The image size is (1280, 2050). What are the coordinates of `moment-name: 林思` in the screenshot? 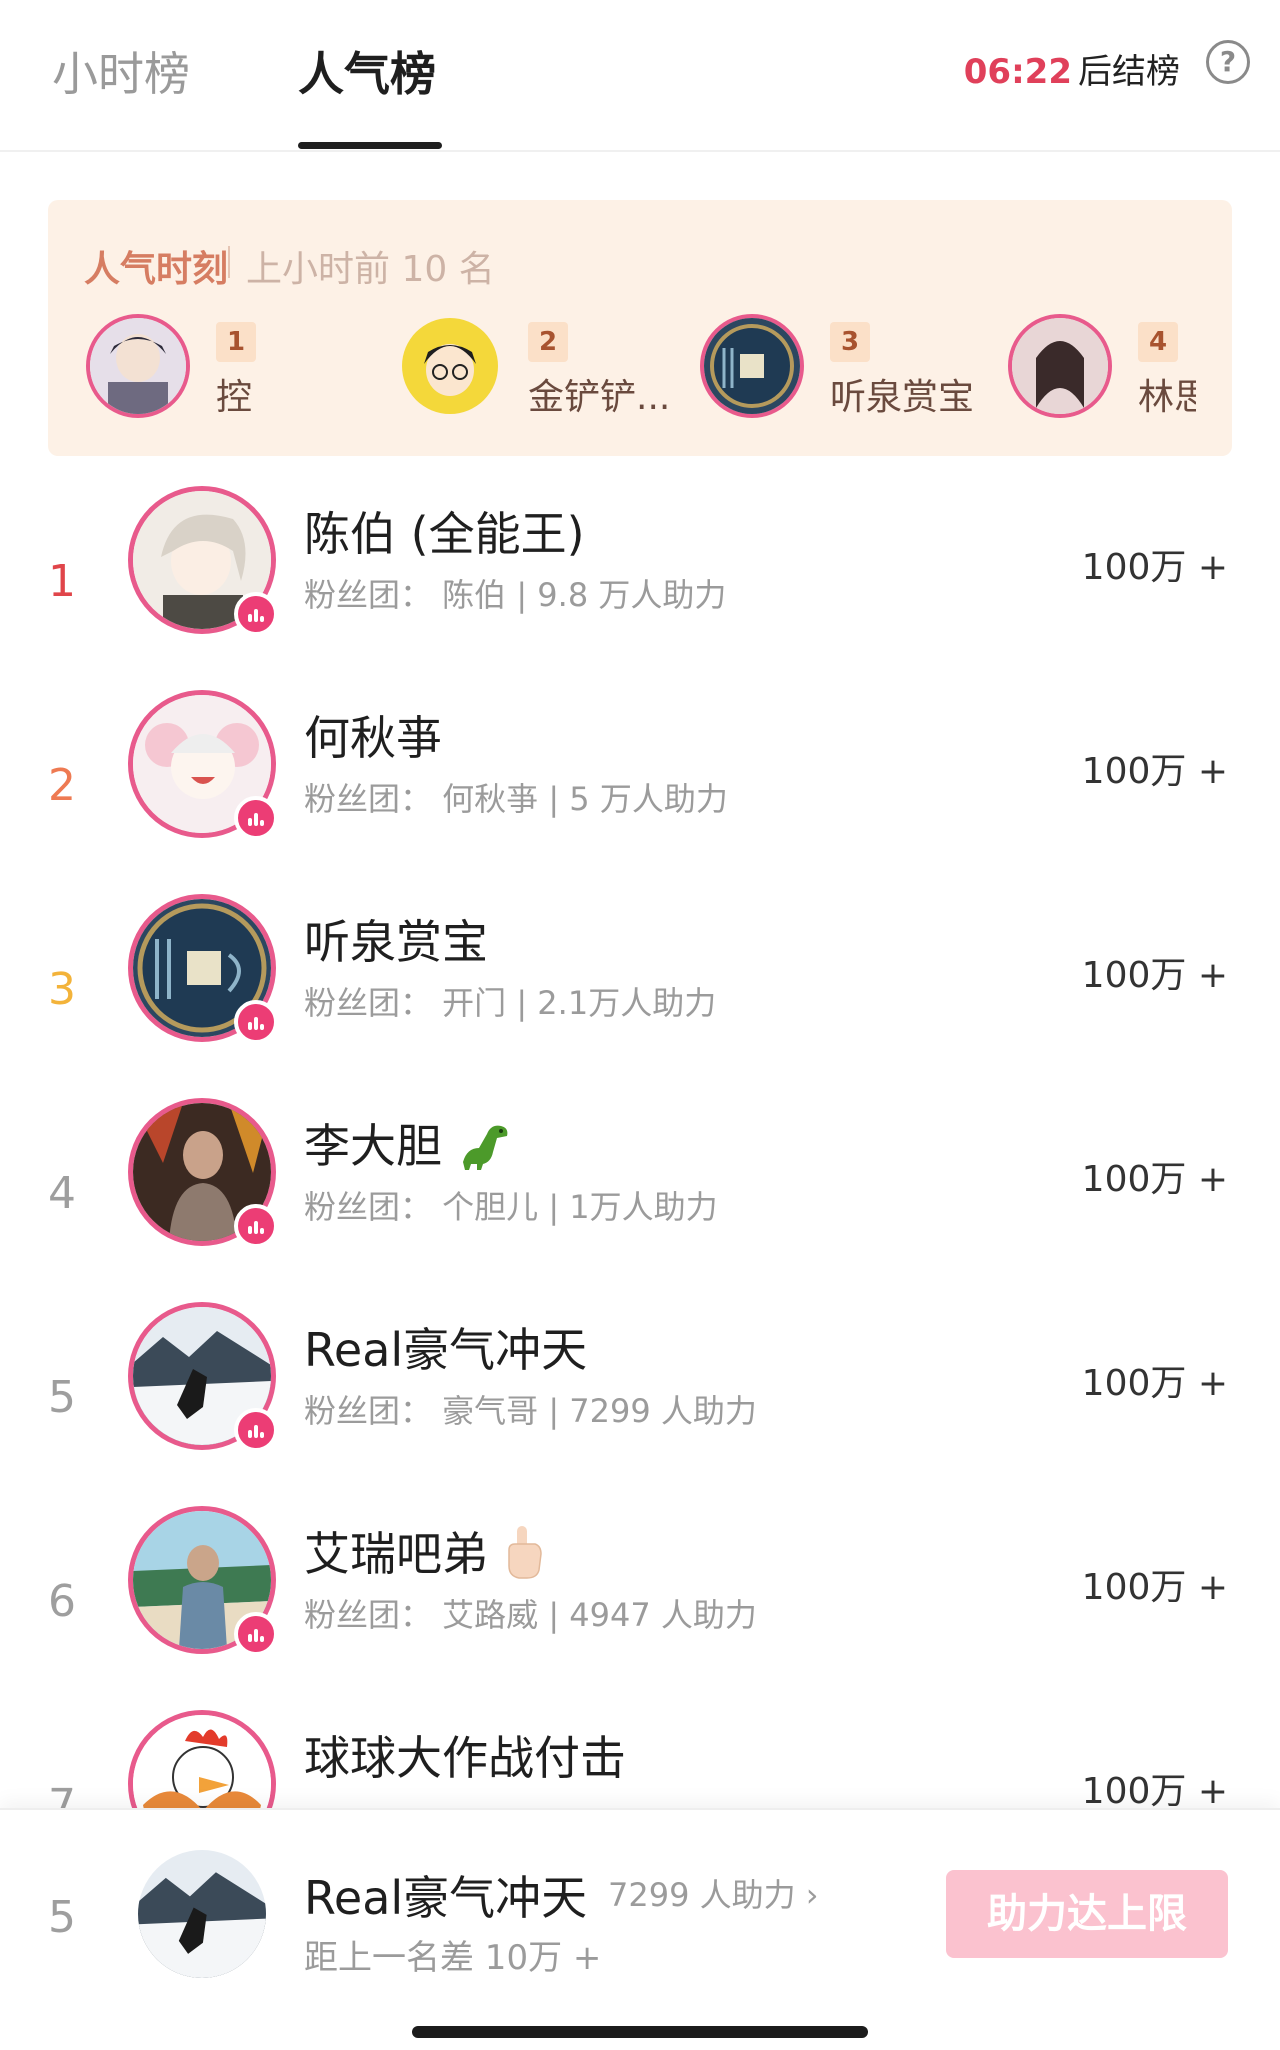 It's located at (1167, 397).